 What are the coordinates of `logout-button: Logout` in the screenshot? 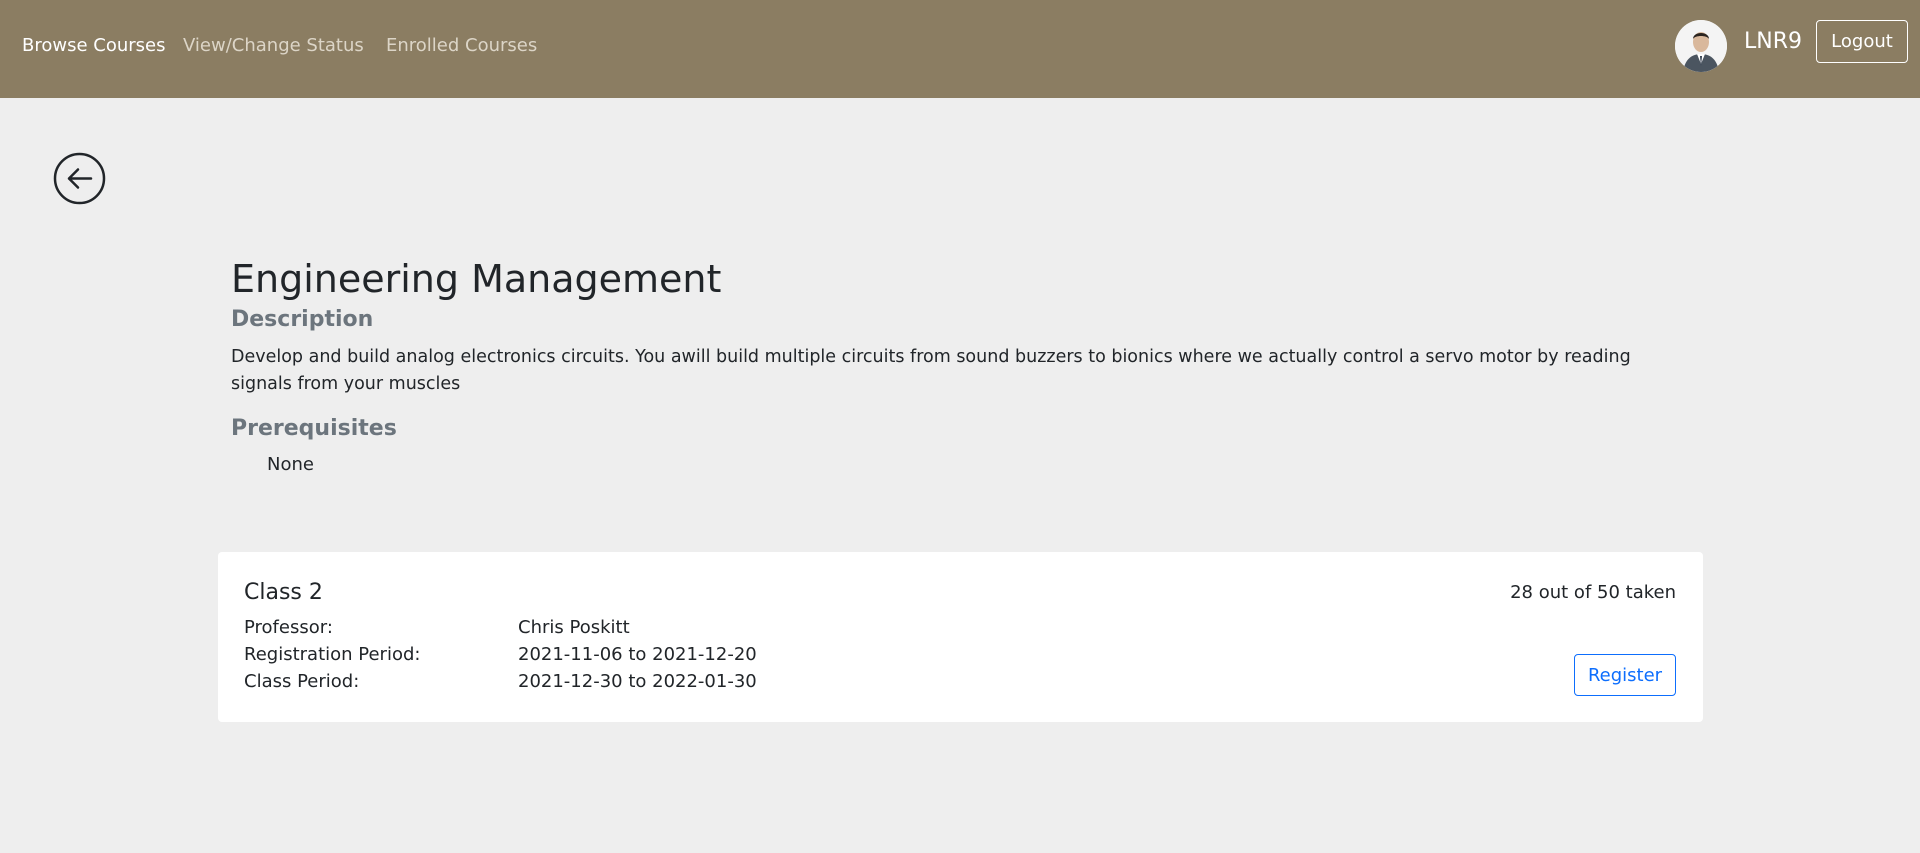 It's located at (1862, 41).